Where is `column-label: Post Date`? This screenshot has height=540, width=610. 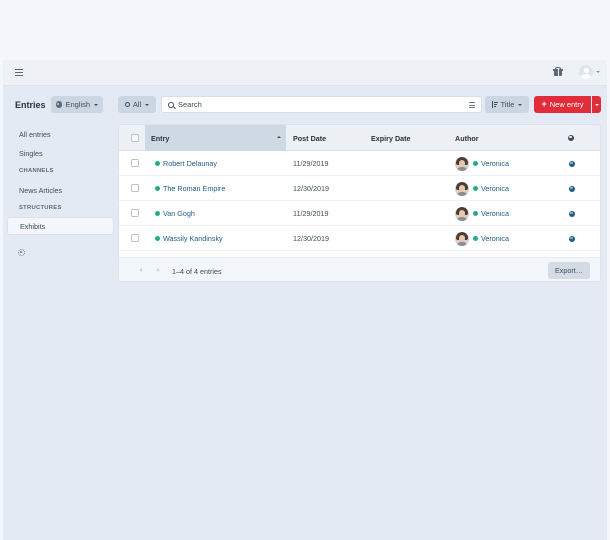 column-label: Post Date is located at coordinates (310, 138).